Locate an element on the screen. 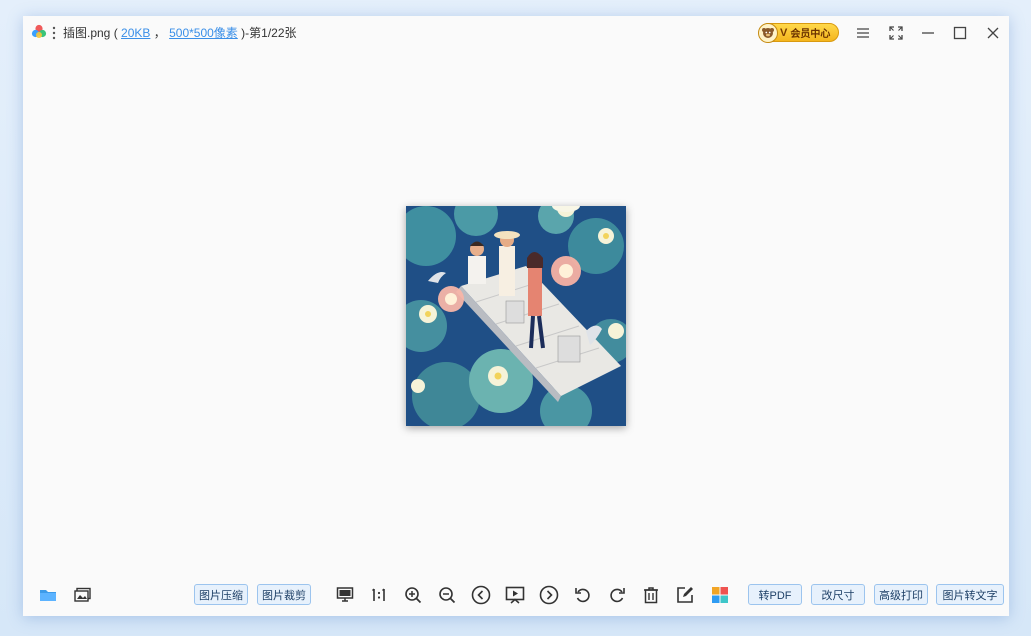 The width and height of the screenshot is (1031, 636). rotate-left-button is located at coordinates (583, 595).